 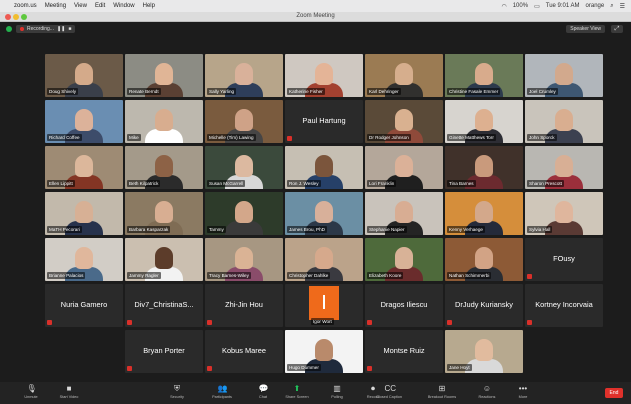 I want to click on participant-name: Jane Hoyt, so click(x=459, y=367).